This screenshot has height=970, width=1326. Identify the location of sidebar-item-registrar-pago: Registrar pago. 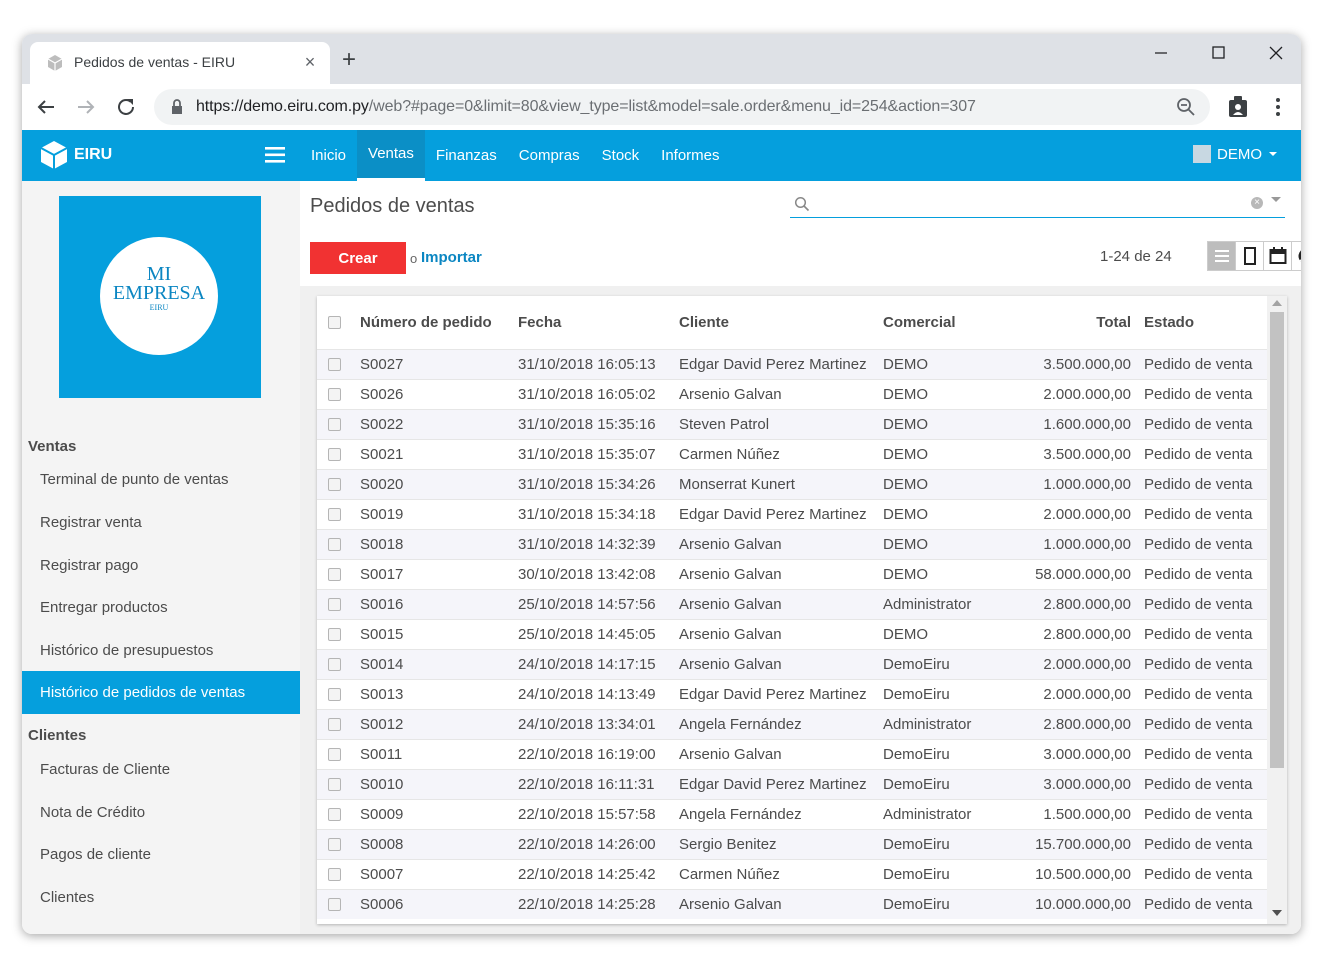
(161, 565).